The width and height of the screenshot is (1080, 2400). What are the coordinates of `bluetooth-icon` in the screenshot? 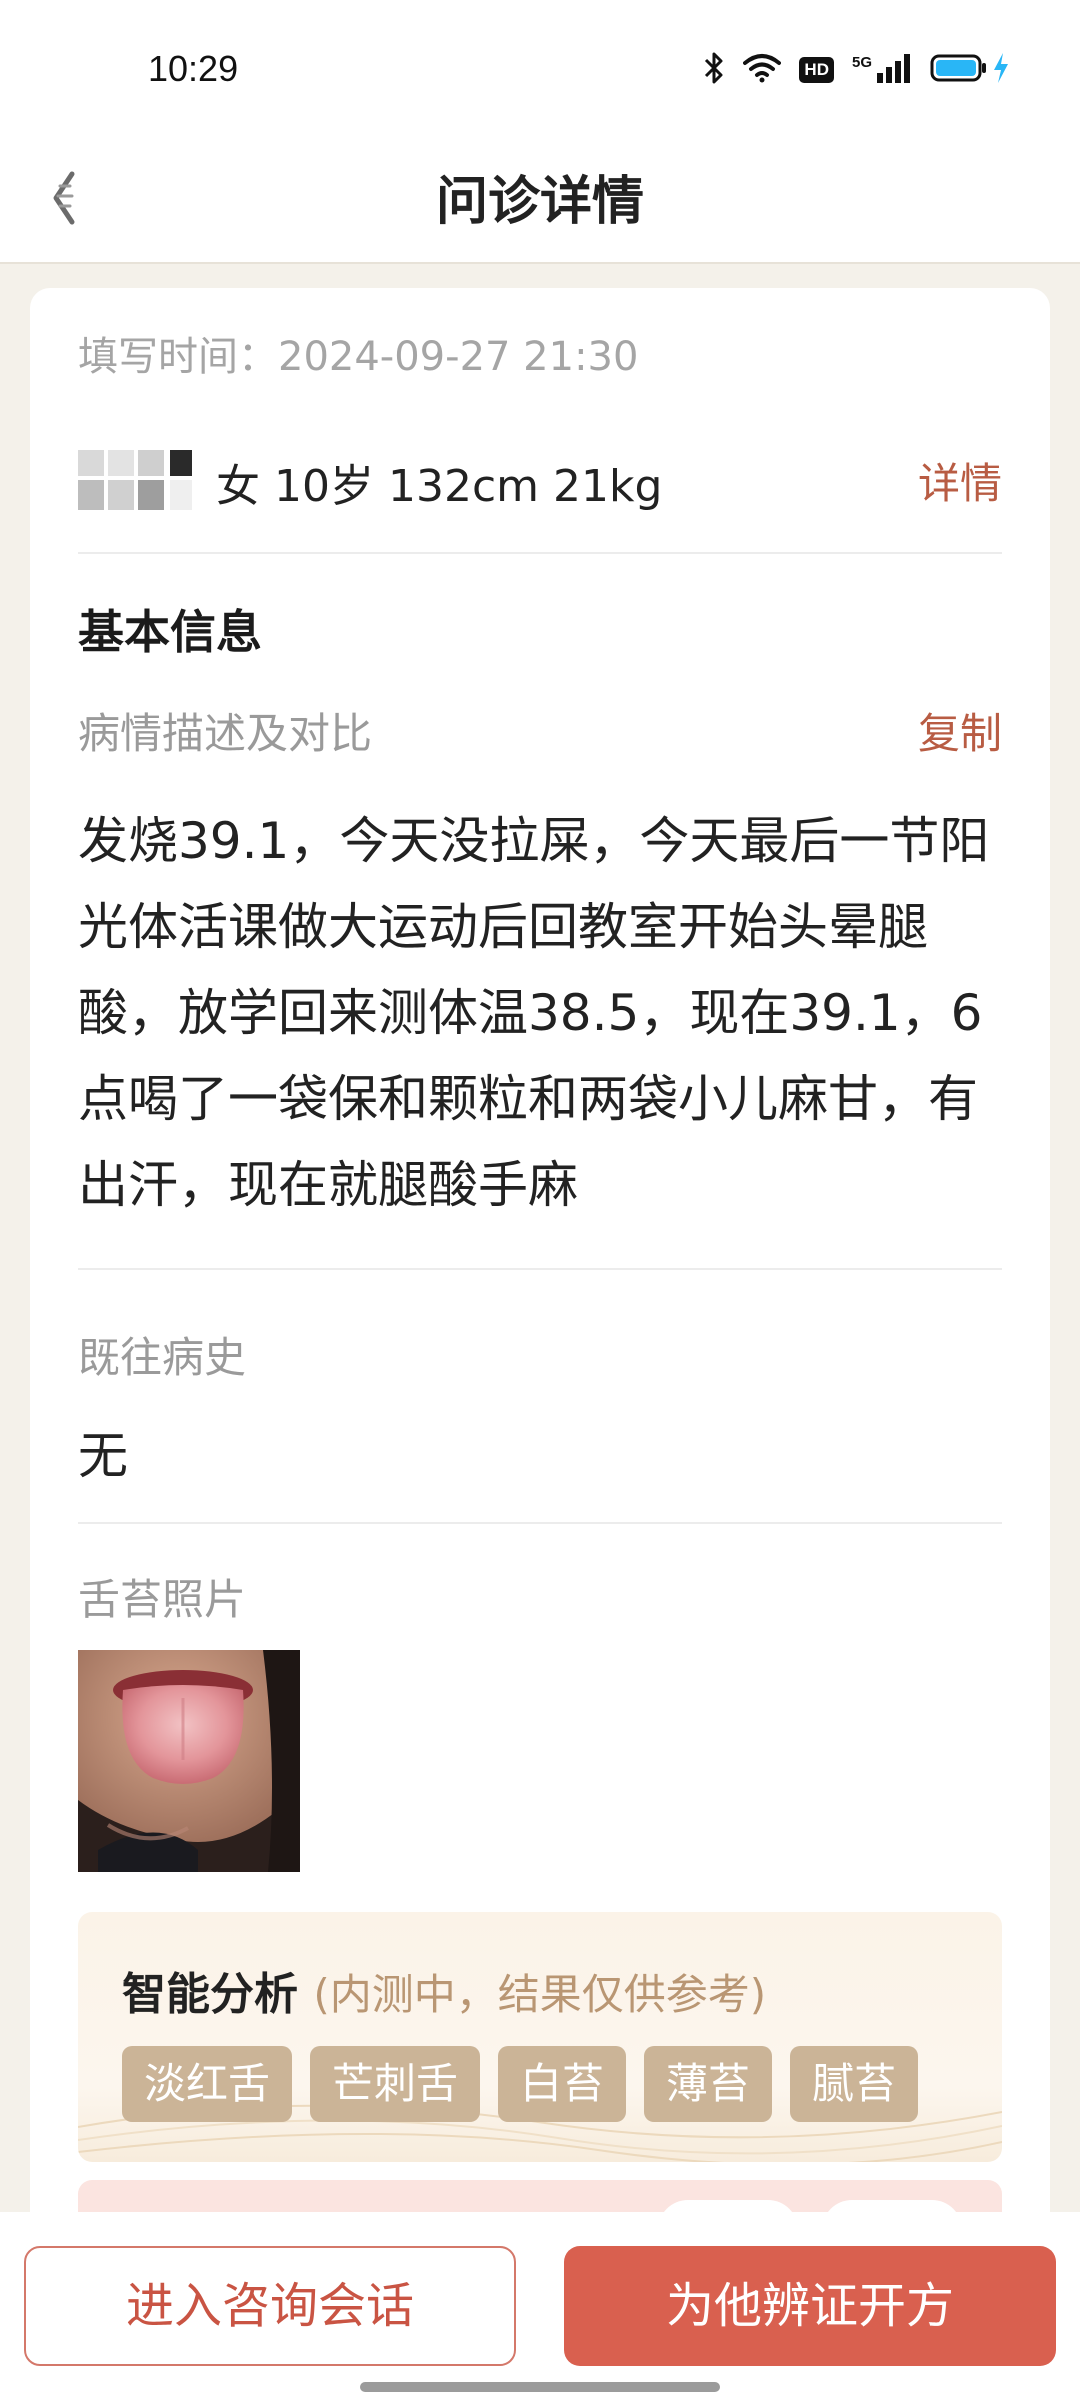 It's located at (714, 70).